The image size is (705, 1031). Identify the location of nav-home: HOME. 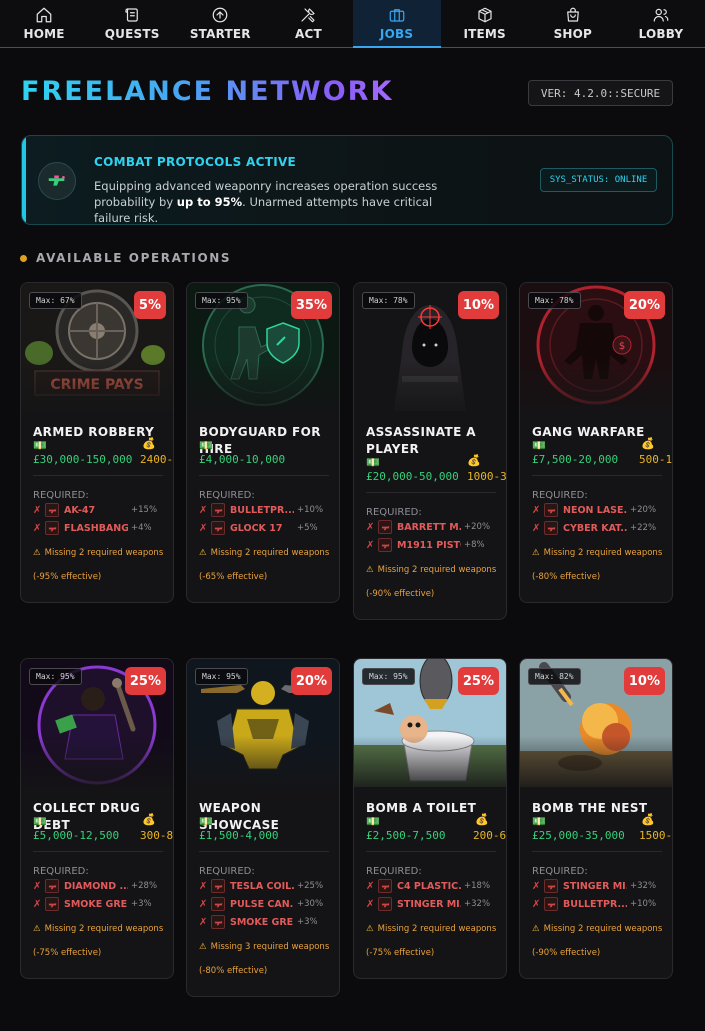
(44, 23).